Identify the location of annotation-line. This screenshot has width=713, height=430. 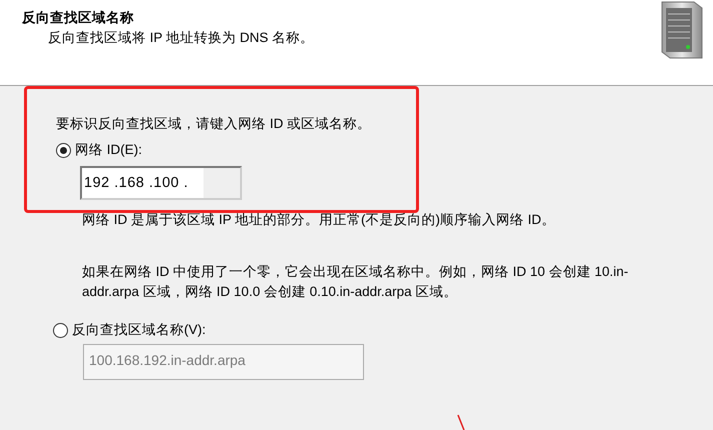
(461, 422).